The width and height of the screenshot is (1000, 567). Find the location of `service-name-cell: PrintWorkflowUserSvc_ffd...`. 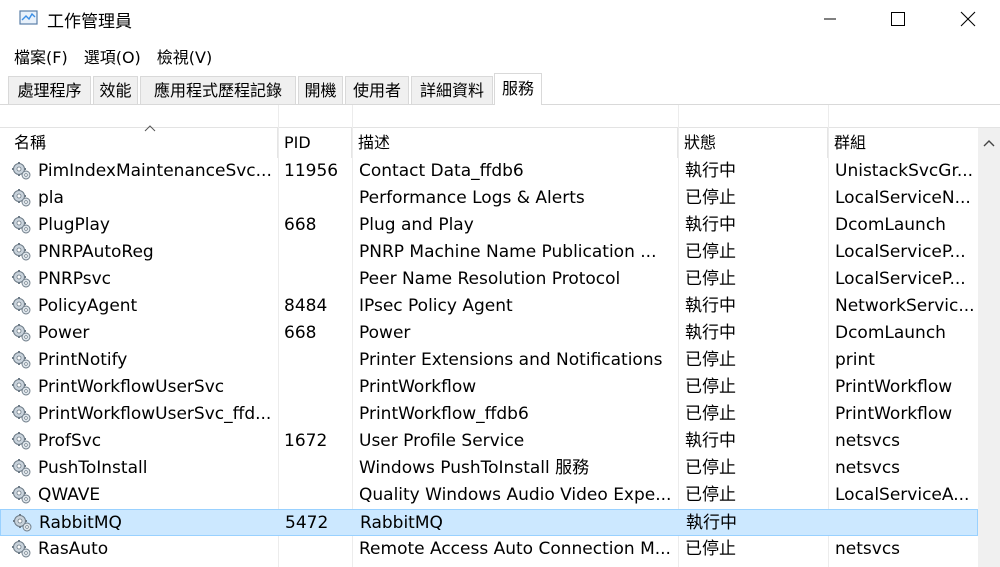

service-name-cell: PrintWorkflowUserSvc_ffd... is located at coordinates (155, 414).